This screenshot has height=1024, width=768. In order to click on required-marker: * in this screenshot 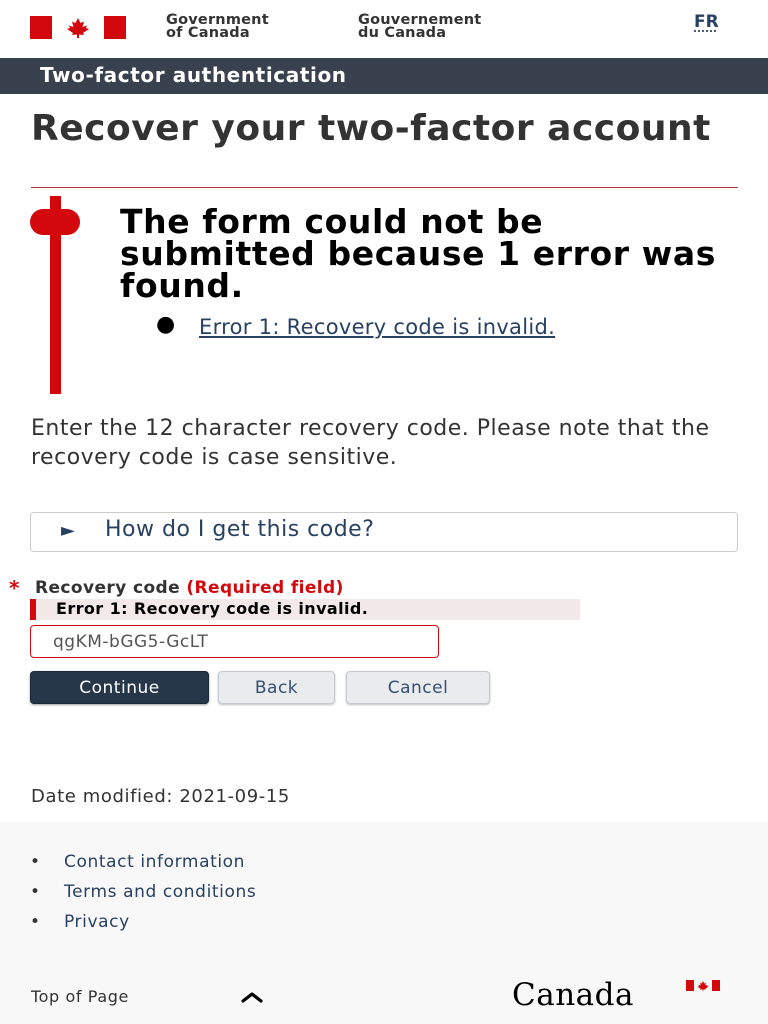, I will do `click(14, 588)`.